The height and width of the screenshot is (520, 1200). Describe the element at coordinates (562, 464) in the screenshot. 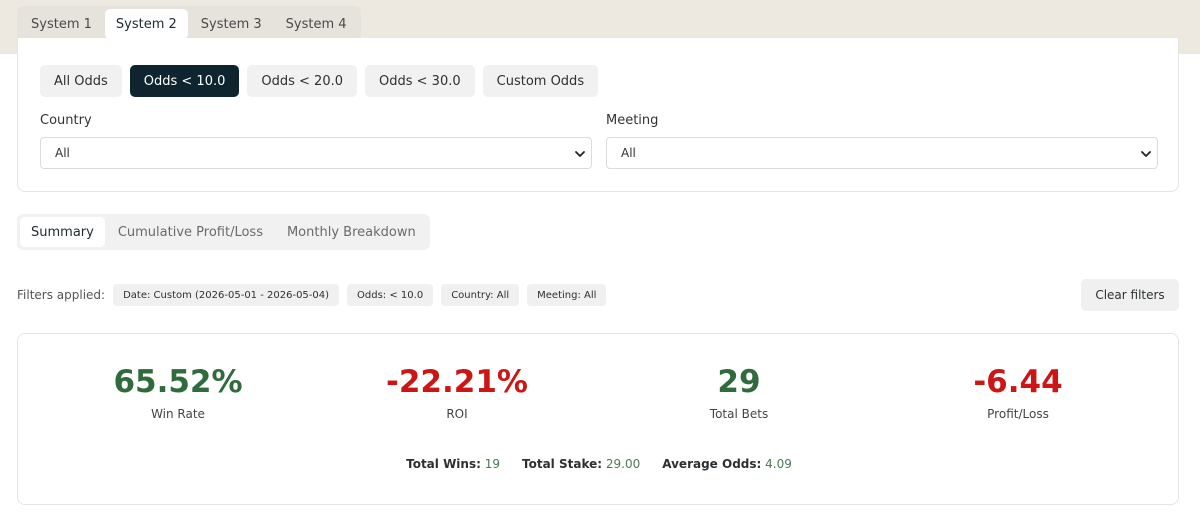

I see `total-stake-key: Total Stake:` at that location.